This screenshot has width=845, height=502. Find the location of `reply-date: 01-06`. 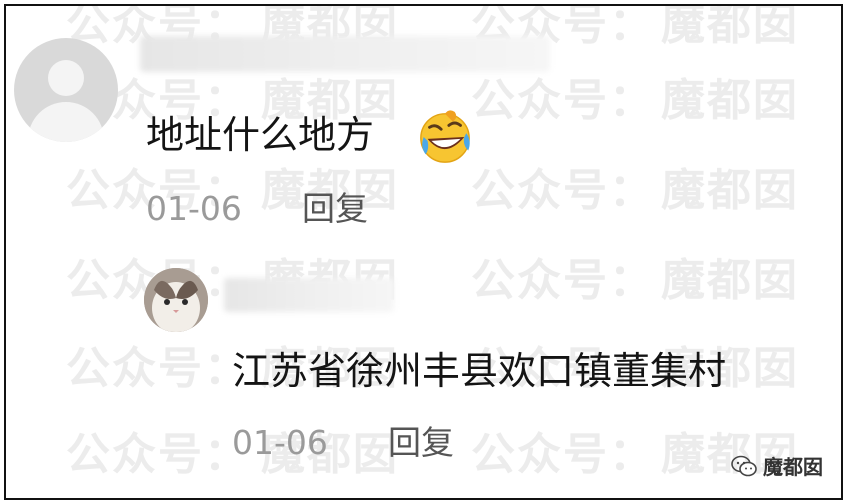

reply-date: 01-06 is located at coordinates (280, 442).